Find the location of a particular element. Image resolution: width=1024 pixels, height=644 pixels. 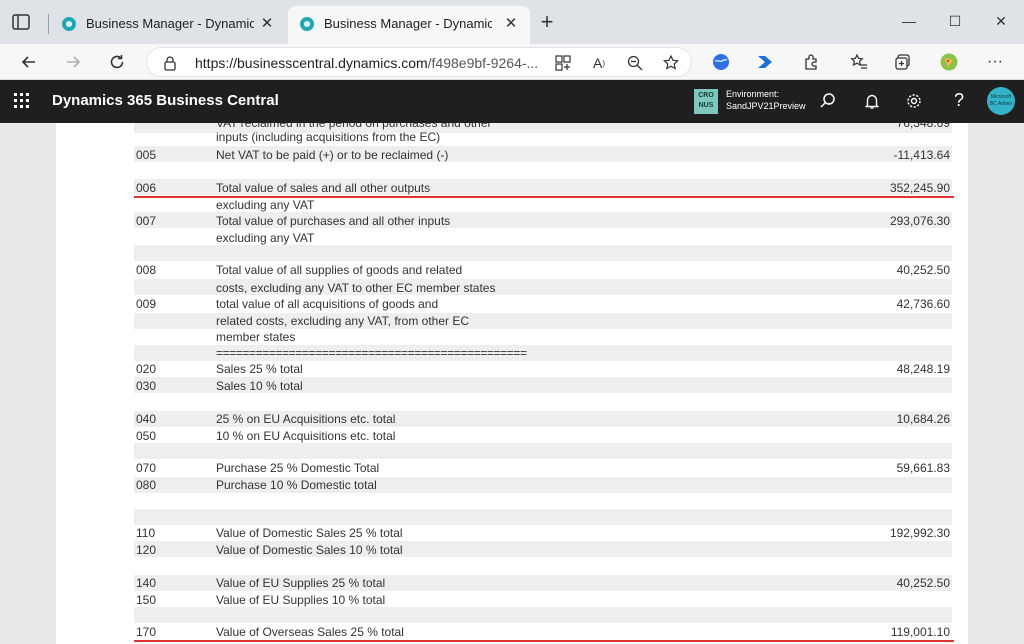

report-line-value: 10,684.26 is located at coordinates (923, 419).